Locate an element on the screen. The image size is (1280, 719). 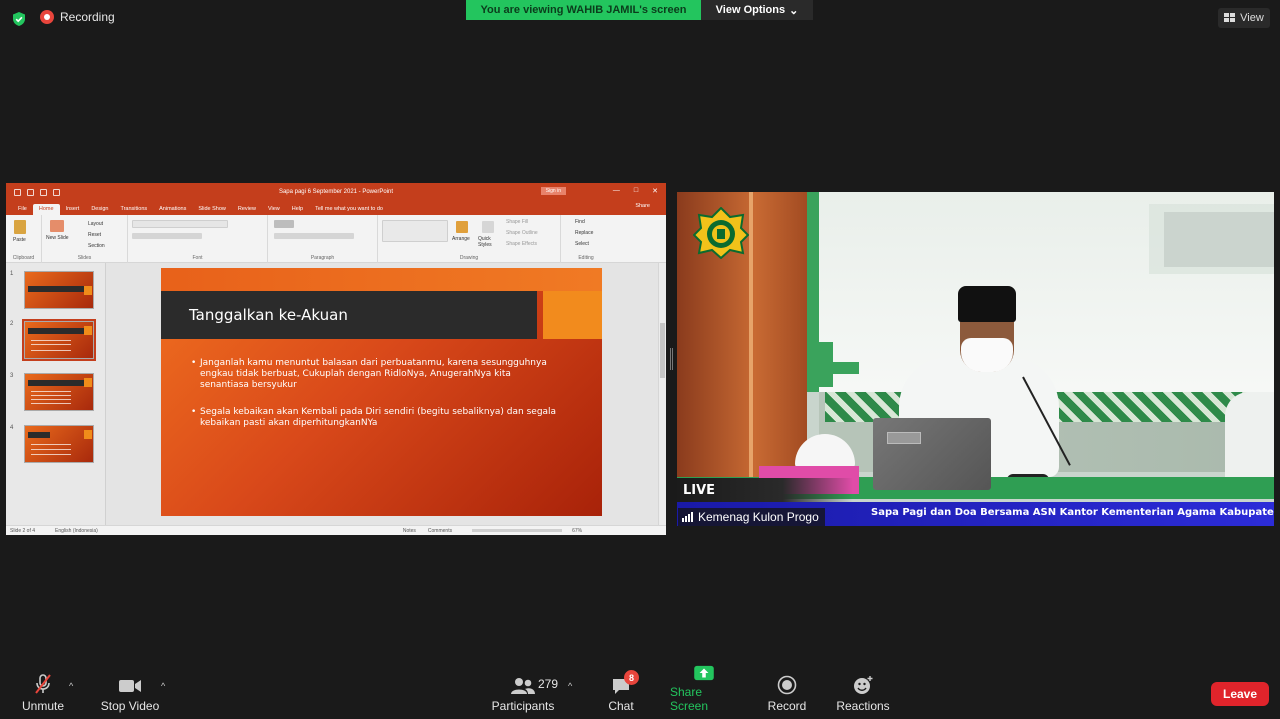
shape-effects-label: Shape Effects is located at coordinates (522, 244).